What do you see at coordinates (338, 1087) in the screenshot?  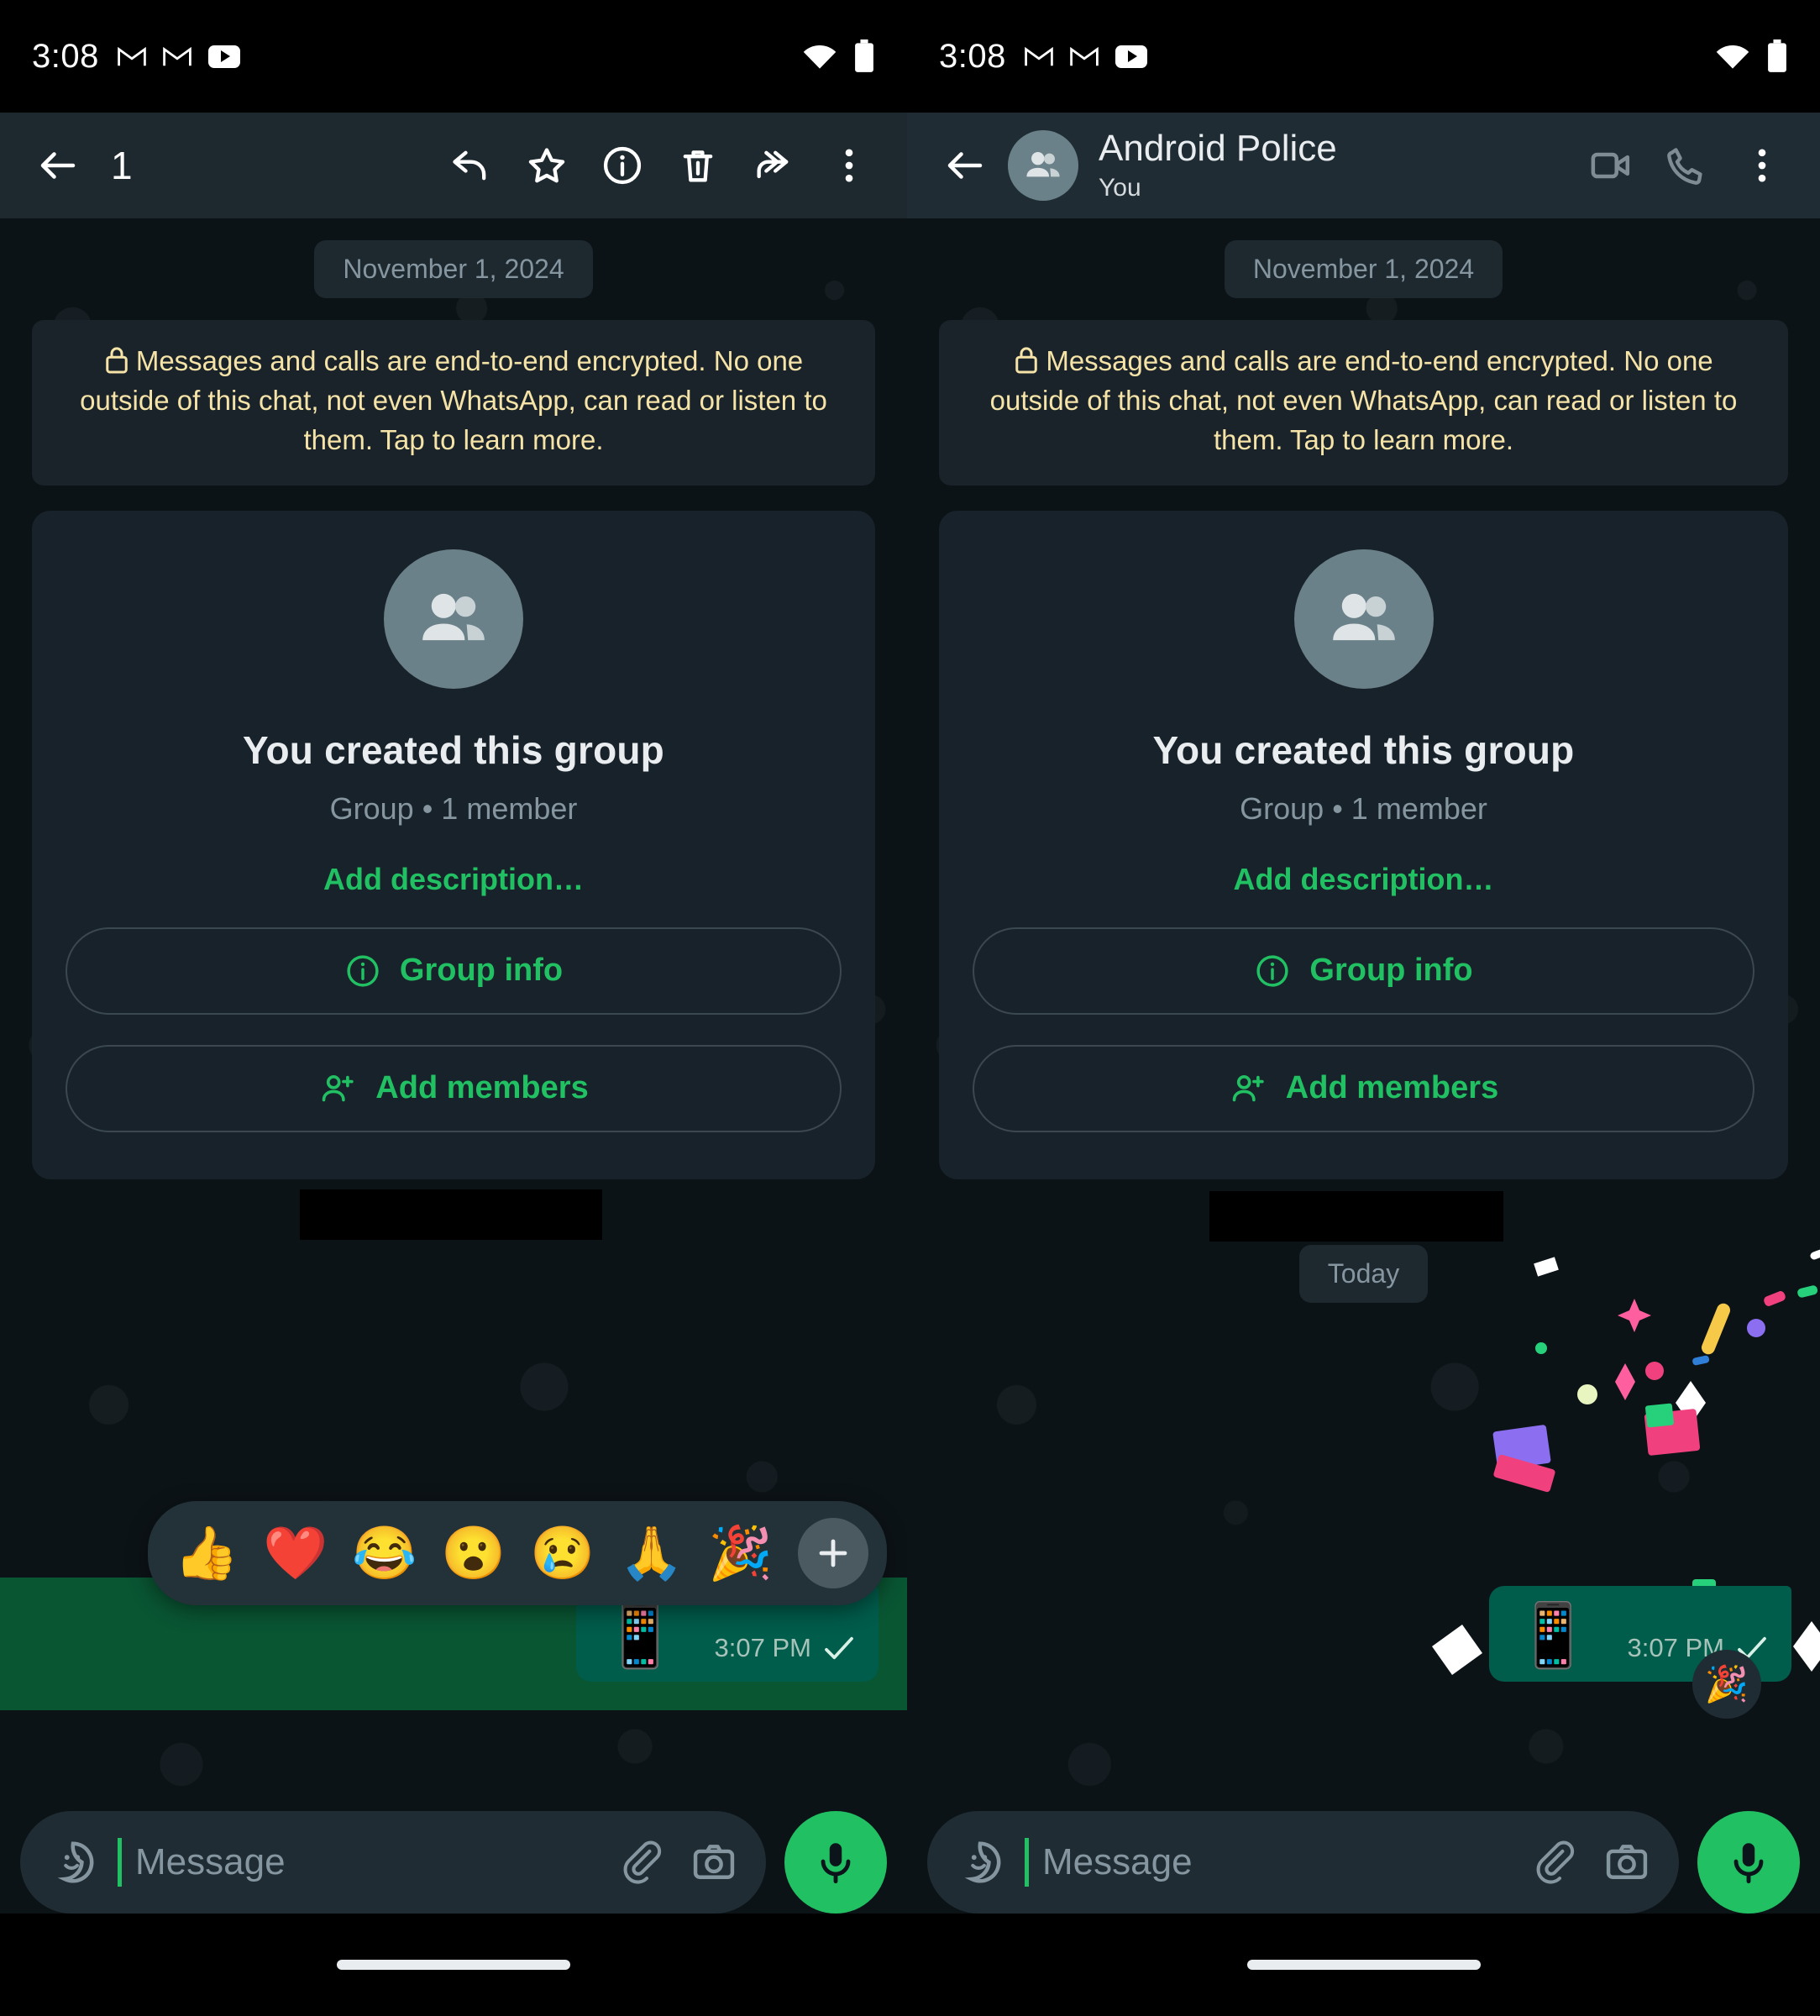 I see `person-add-icon` at bounding box center [338, 1087].